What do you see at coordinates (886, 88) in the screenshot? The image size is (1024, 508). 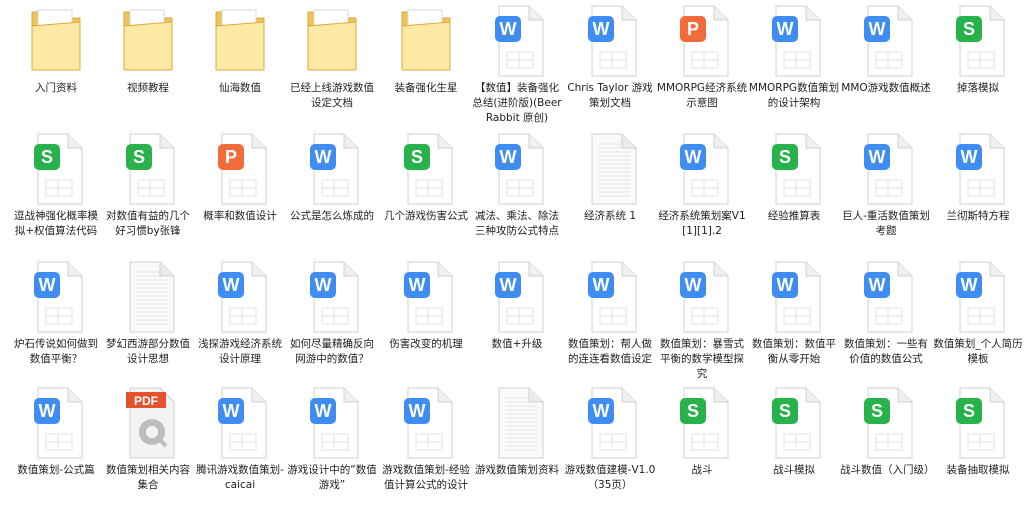 I see `file-name: MMO游戏数值概述` at bounding box center [886, 88].